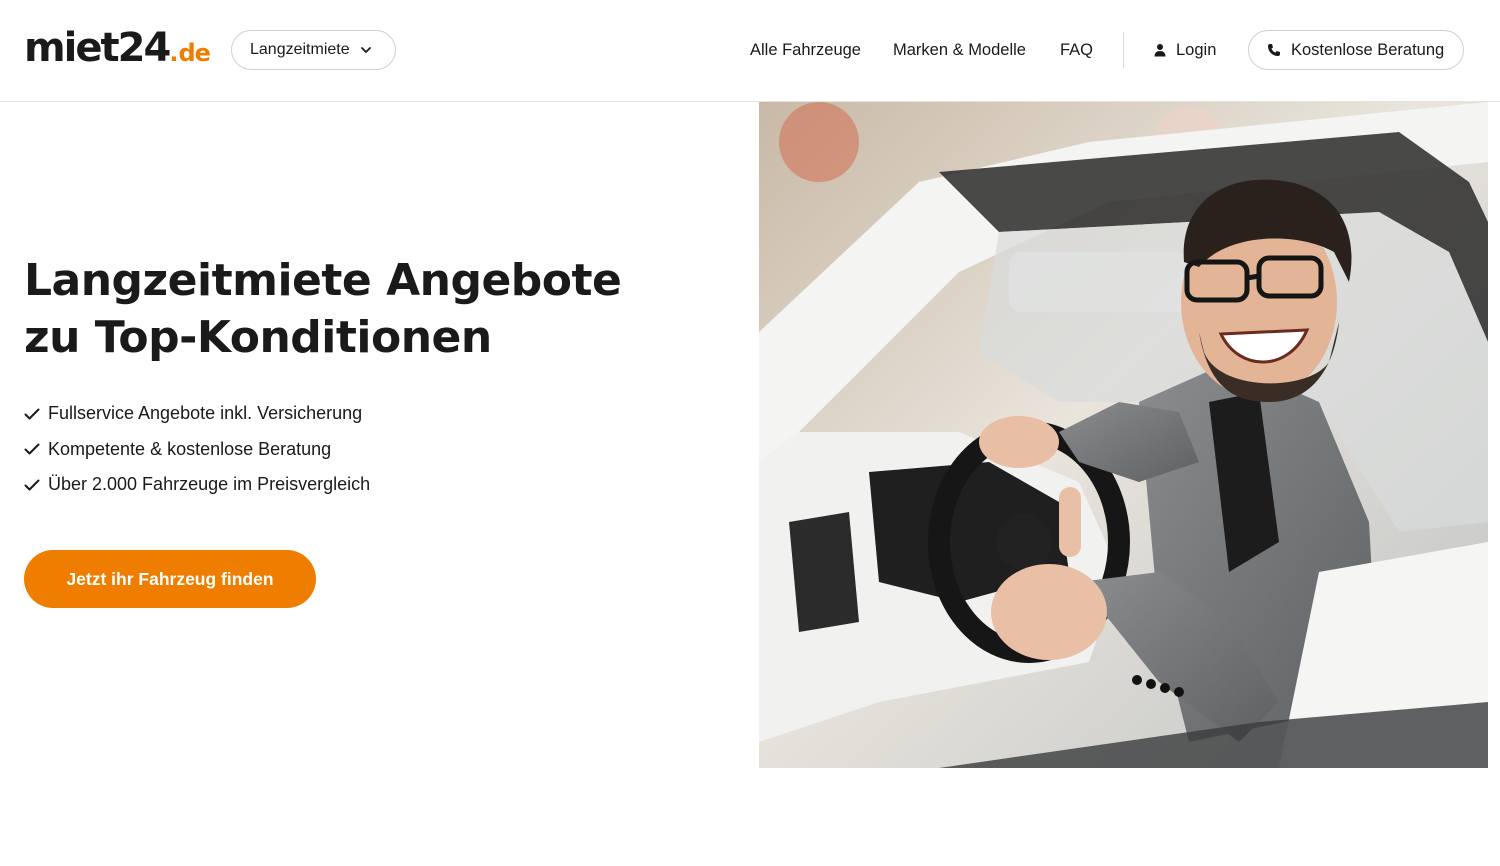 This screenshot has height=866, width=1500. Describe the element at coordinates (190, 448) in the screenshot. I see `feature-text: Kompetente & kostenlose Beratung` at that location.